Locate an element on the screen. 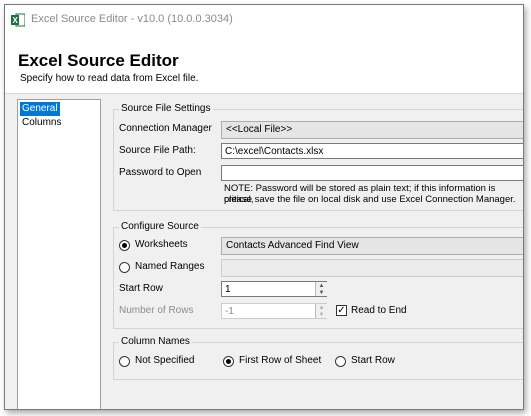 The width and height of the screenshot is (531, 416). not-specified-radio is located at coordinates (124, 361).